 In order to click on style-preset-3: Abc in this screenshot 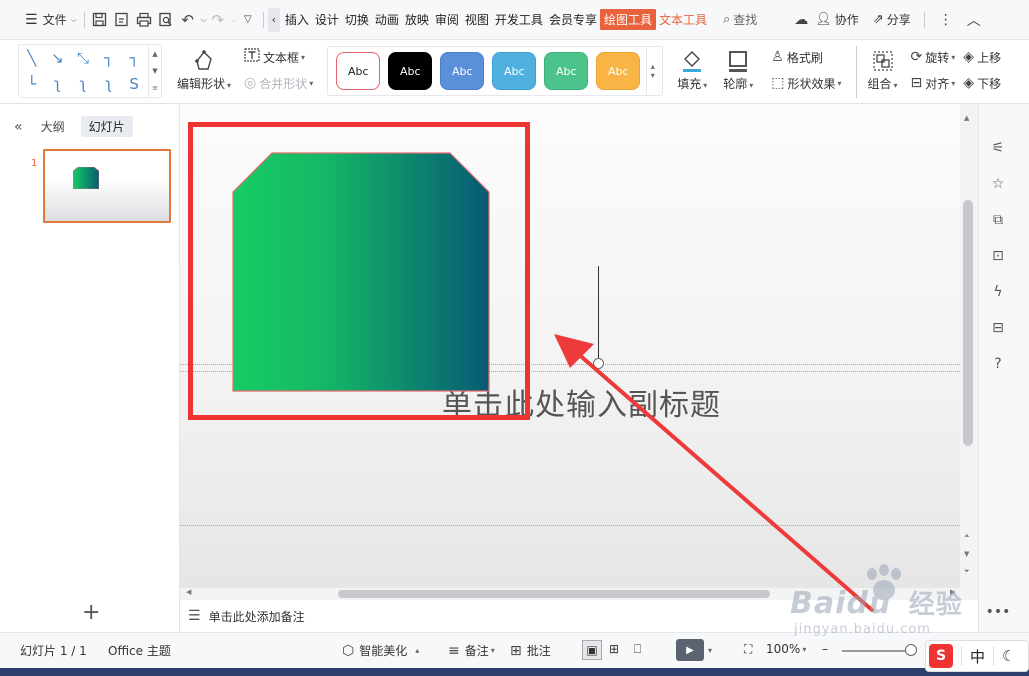, I will do `click(462, 71)`.